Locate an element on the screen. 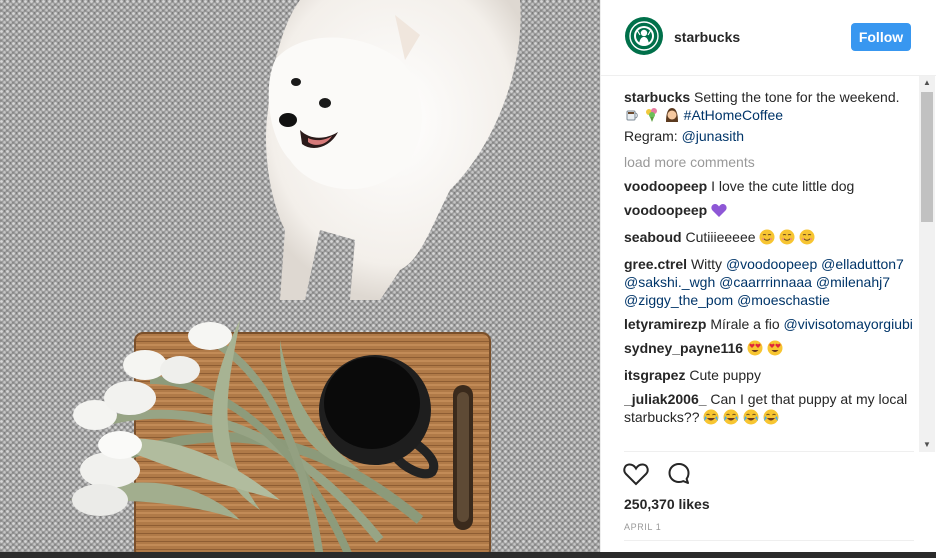 The height and width of the screenshot is (558, 936). comment-mention: @sakshi._wgh is located at coordinates (669, 282).